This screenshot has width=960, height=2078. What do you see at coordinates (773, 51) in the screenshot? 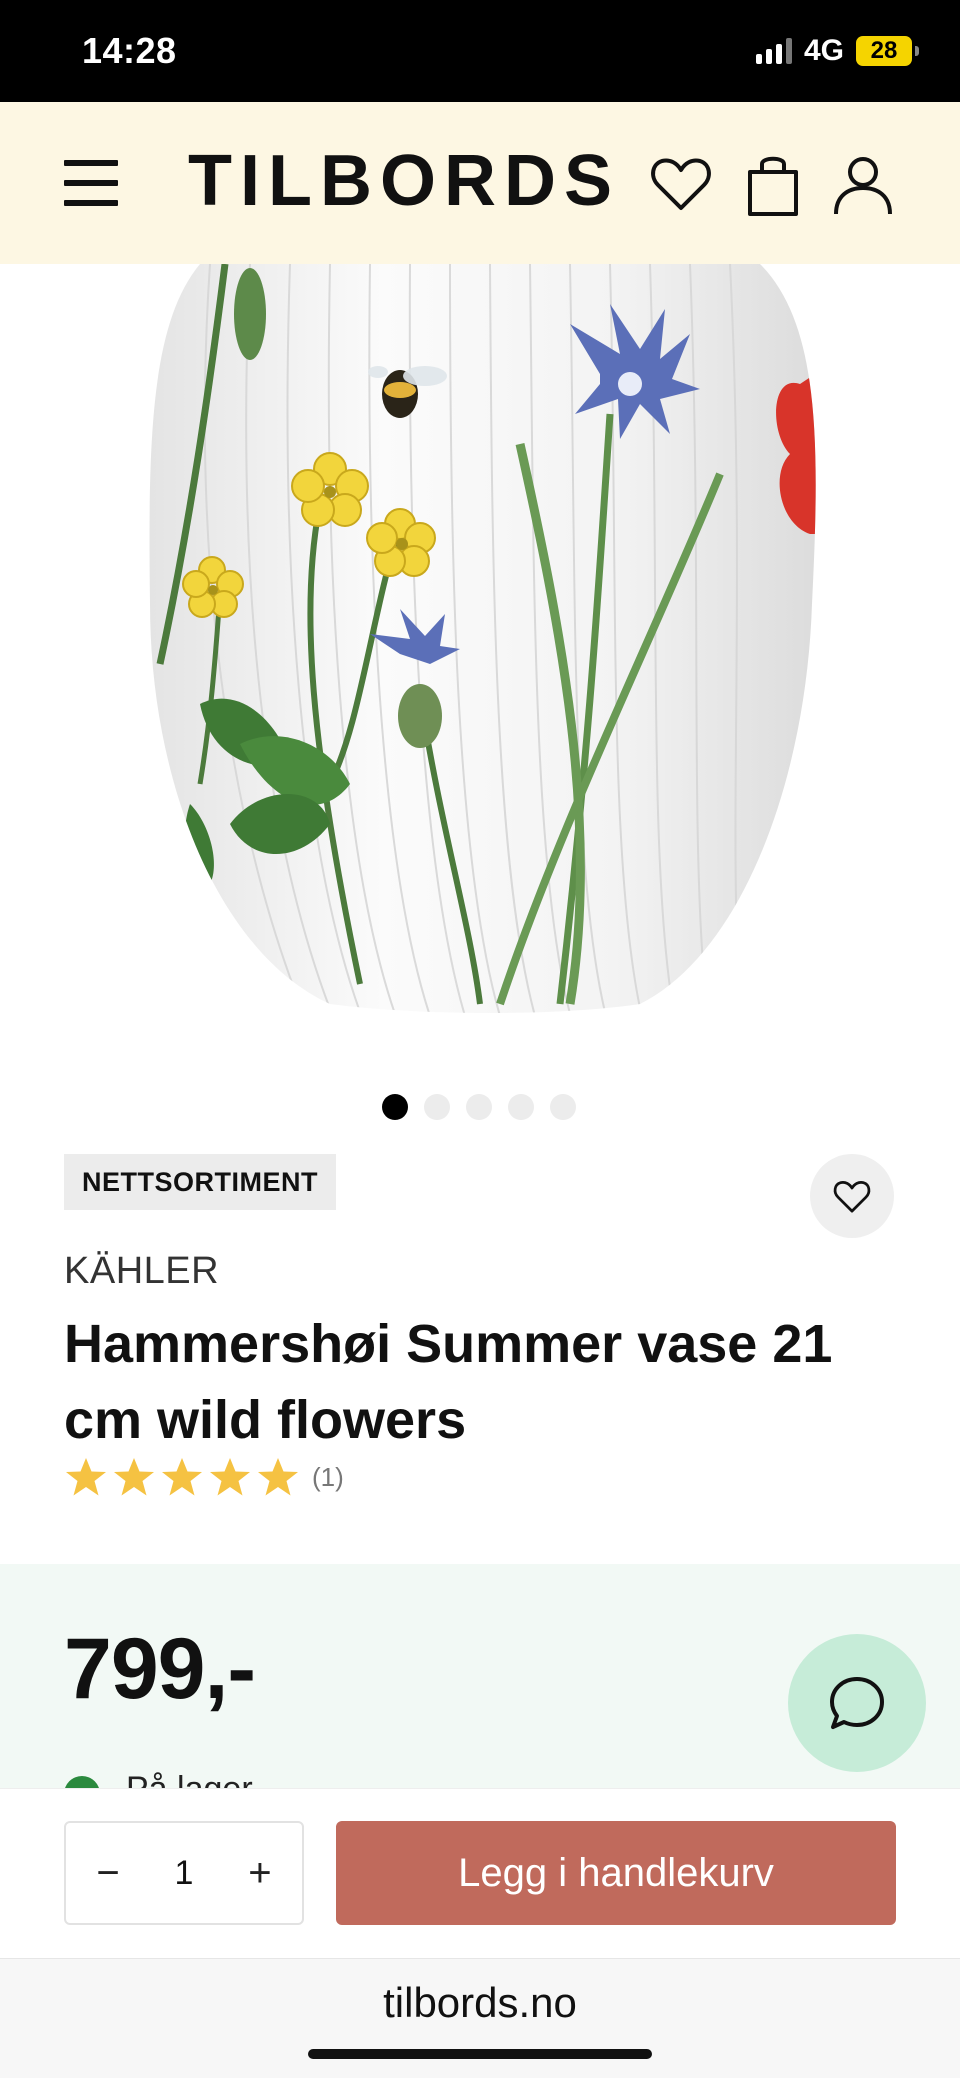
I see `signal-icon` at bounding box center [773, 51].